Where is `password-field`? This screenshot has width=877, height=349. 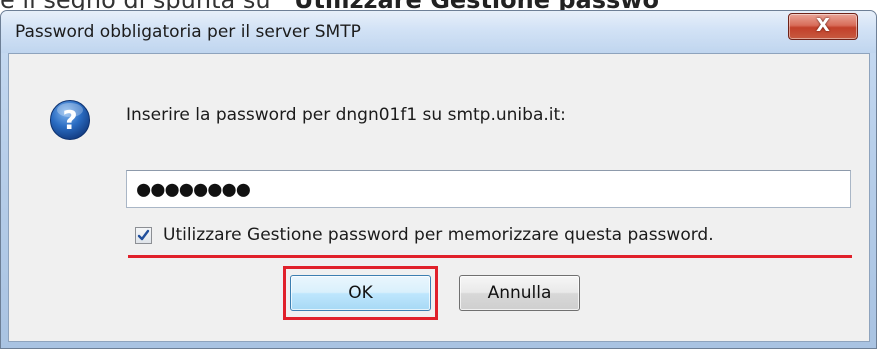
password-field is located at coordinates (488, 189).